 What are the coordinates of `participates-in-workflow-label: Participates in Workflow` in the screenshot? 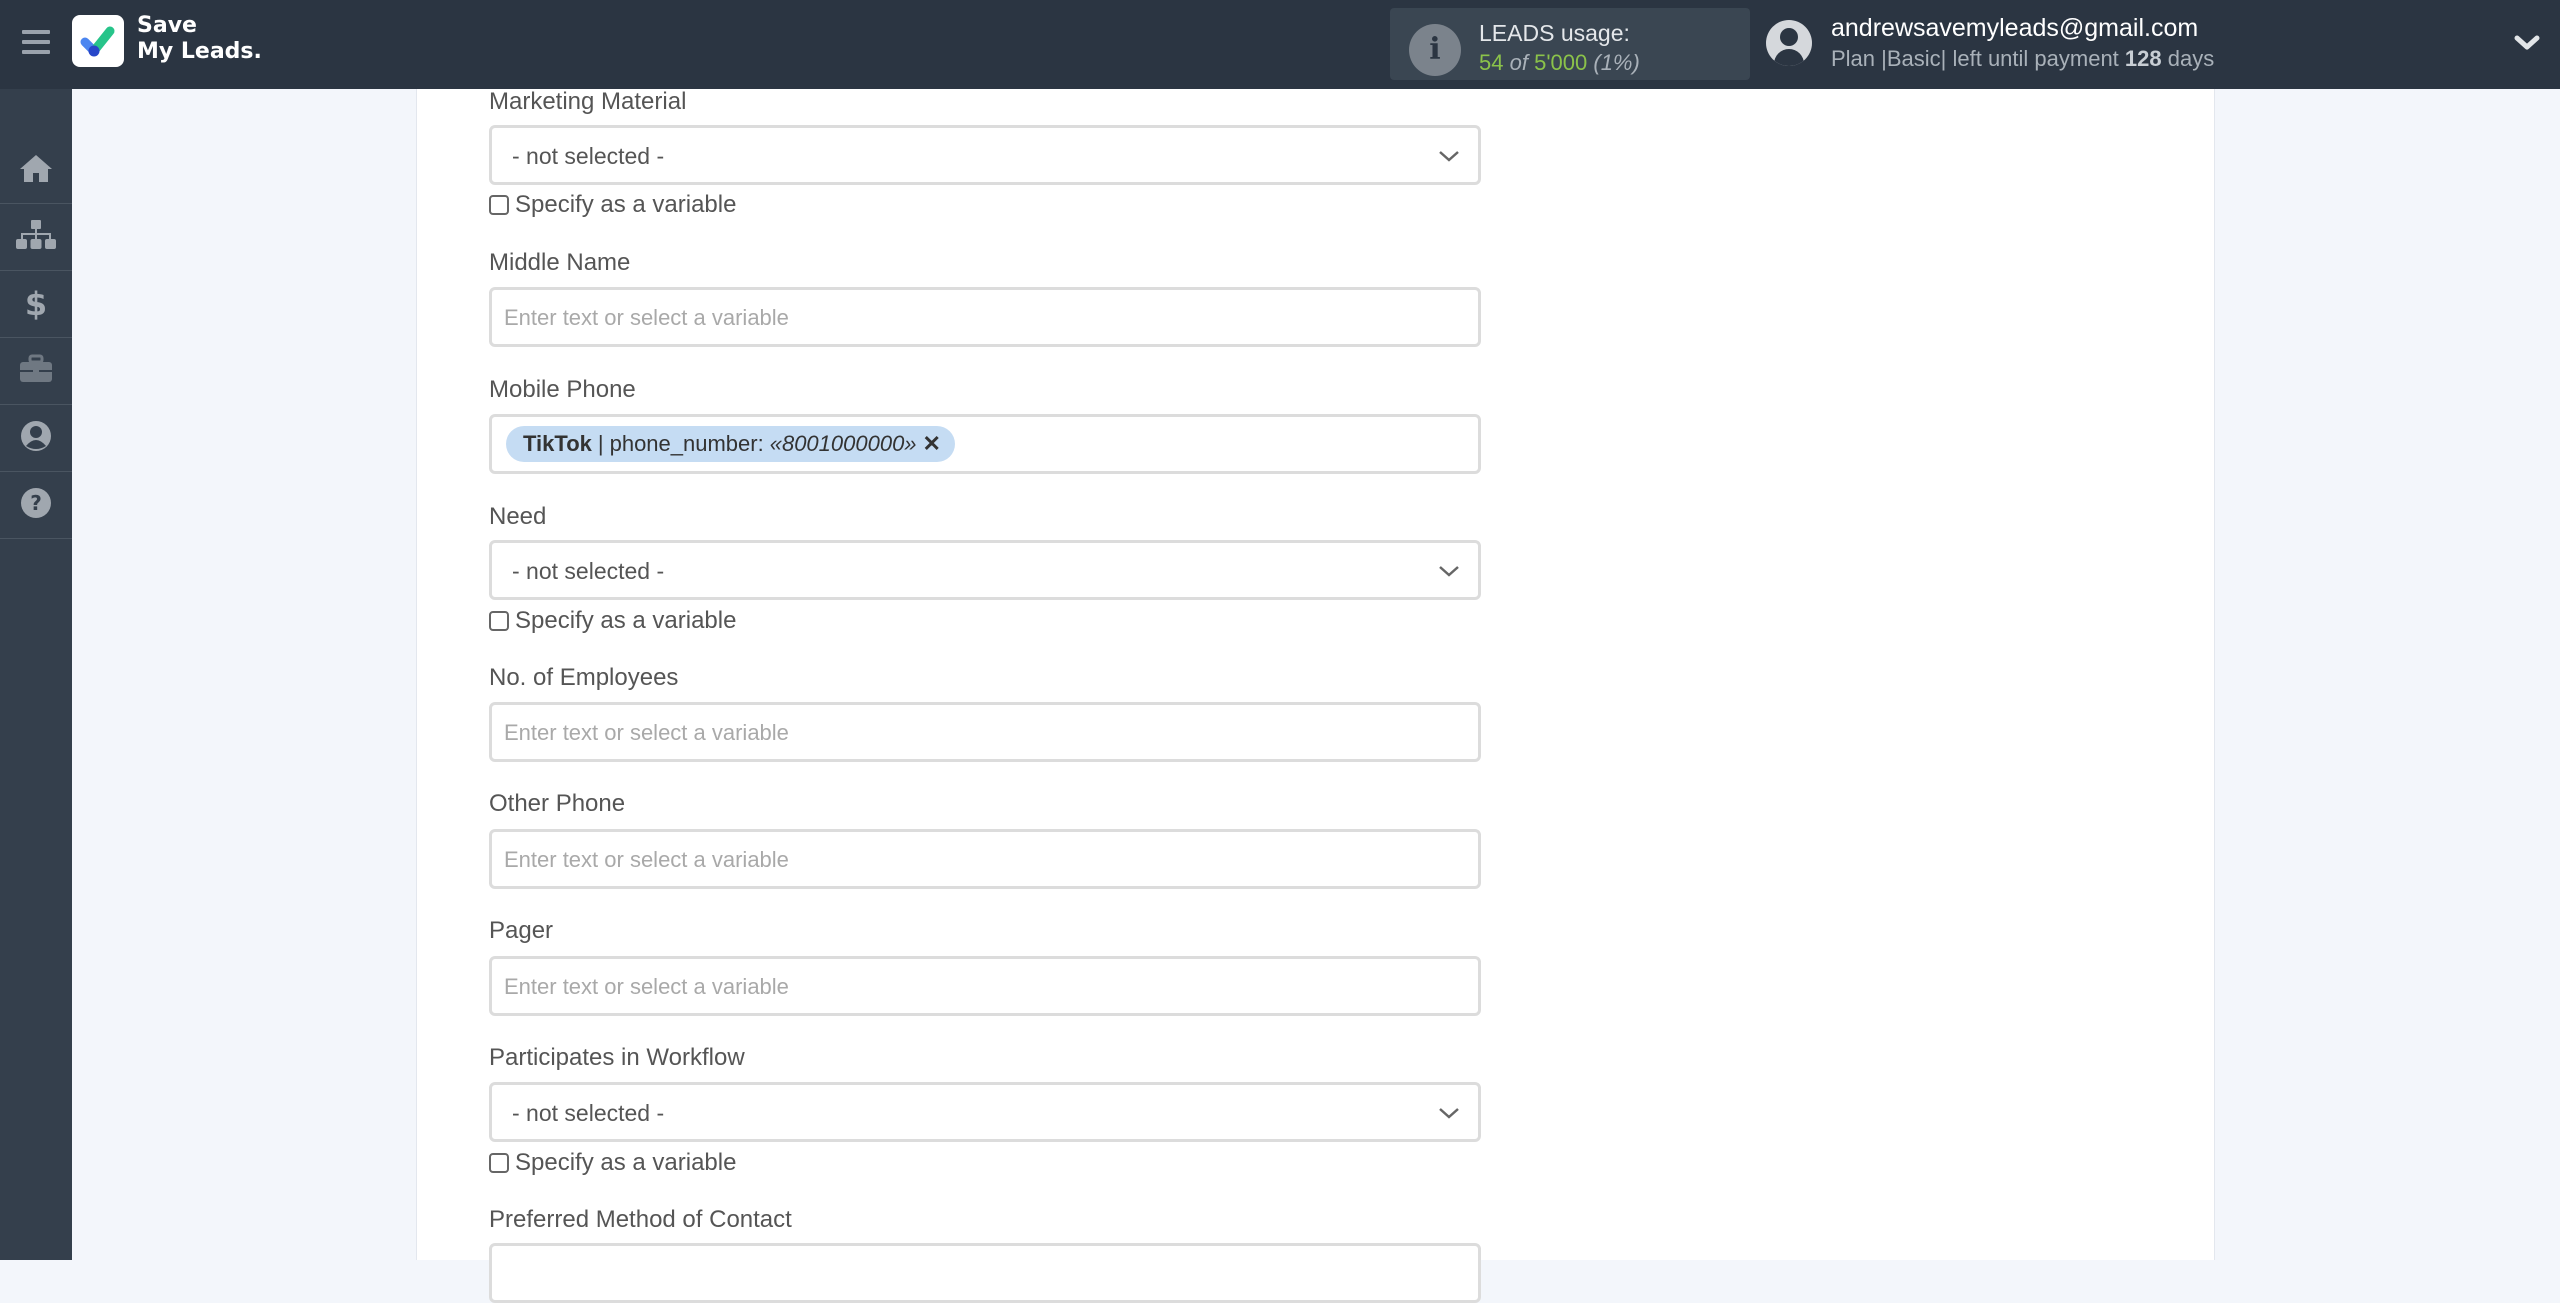 It's located at (617, 1057).